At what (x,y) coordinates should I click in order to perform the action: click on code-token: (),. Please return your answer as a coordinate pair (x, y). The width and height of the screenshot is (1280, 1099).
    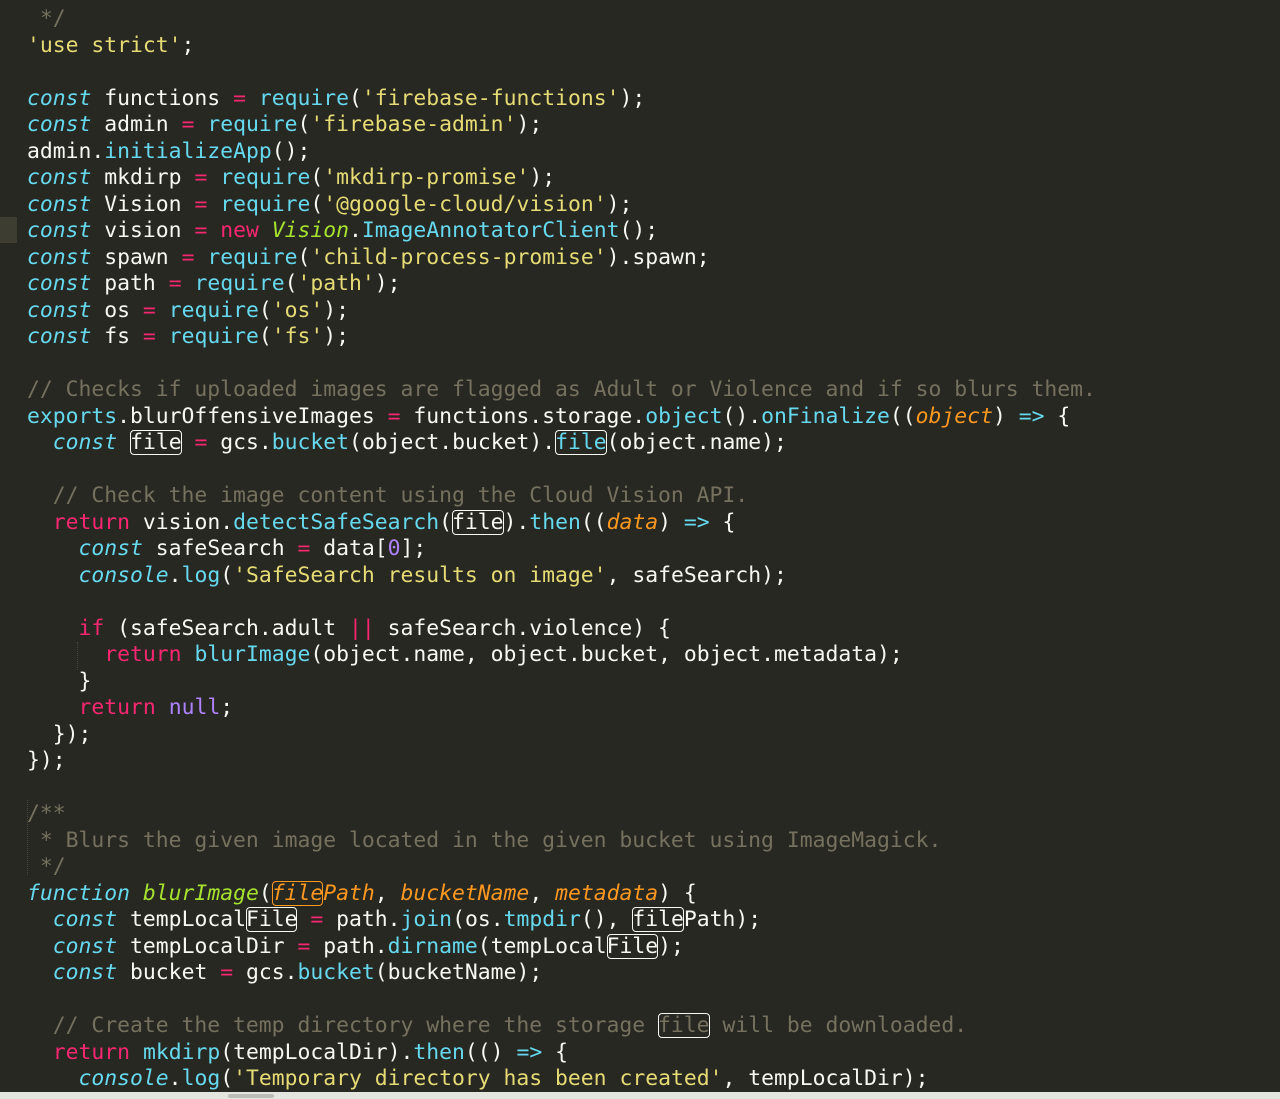
    Looking at the image, I should click on (606, 919).